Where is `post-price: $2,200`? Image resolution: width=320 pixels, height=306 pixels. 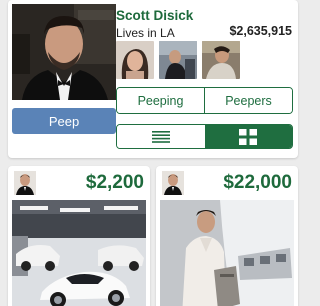 post-price: $2,200 is located at coordinates (114, 182).